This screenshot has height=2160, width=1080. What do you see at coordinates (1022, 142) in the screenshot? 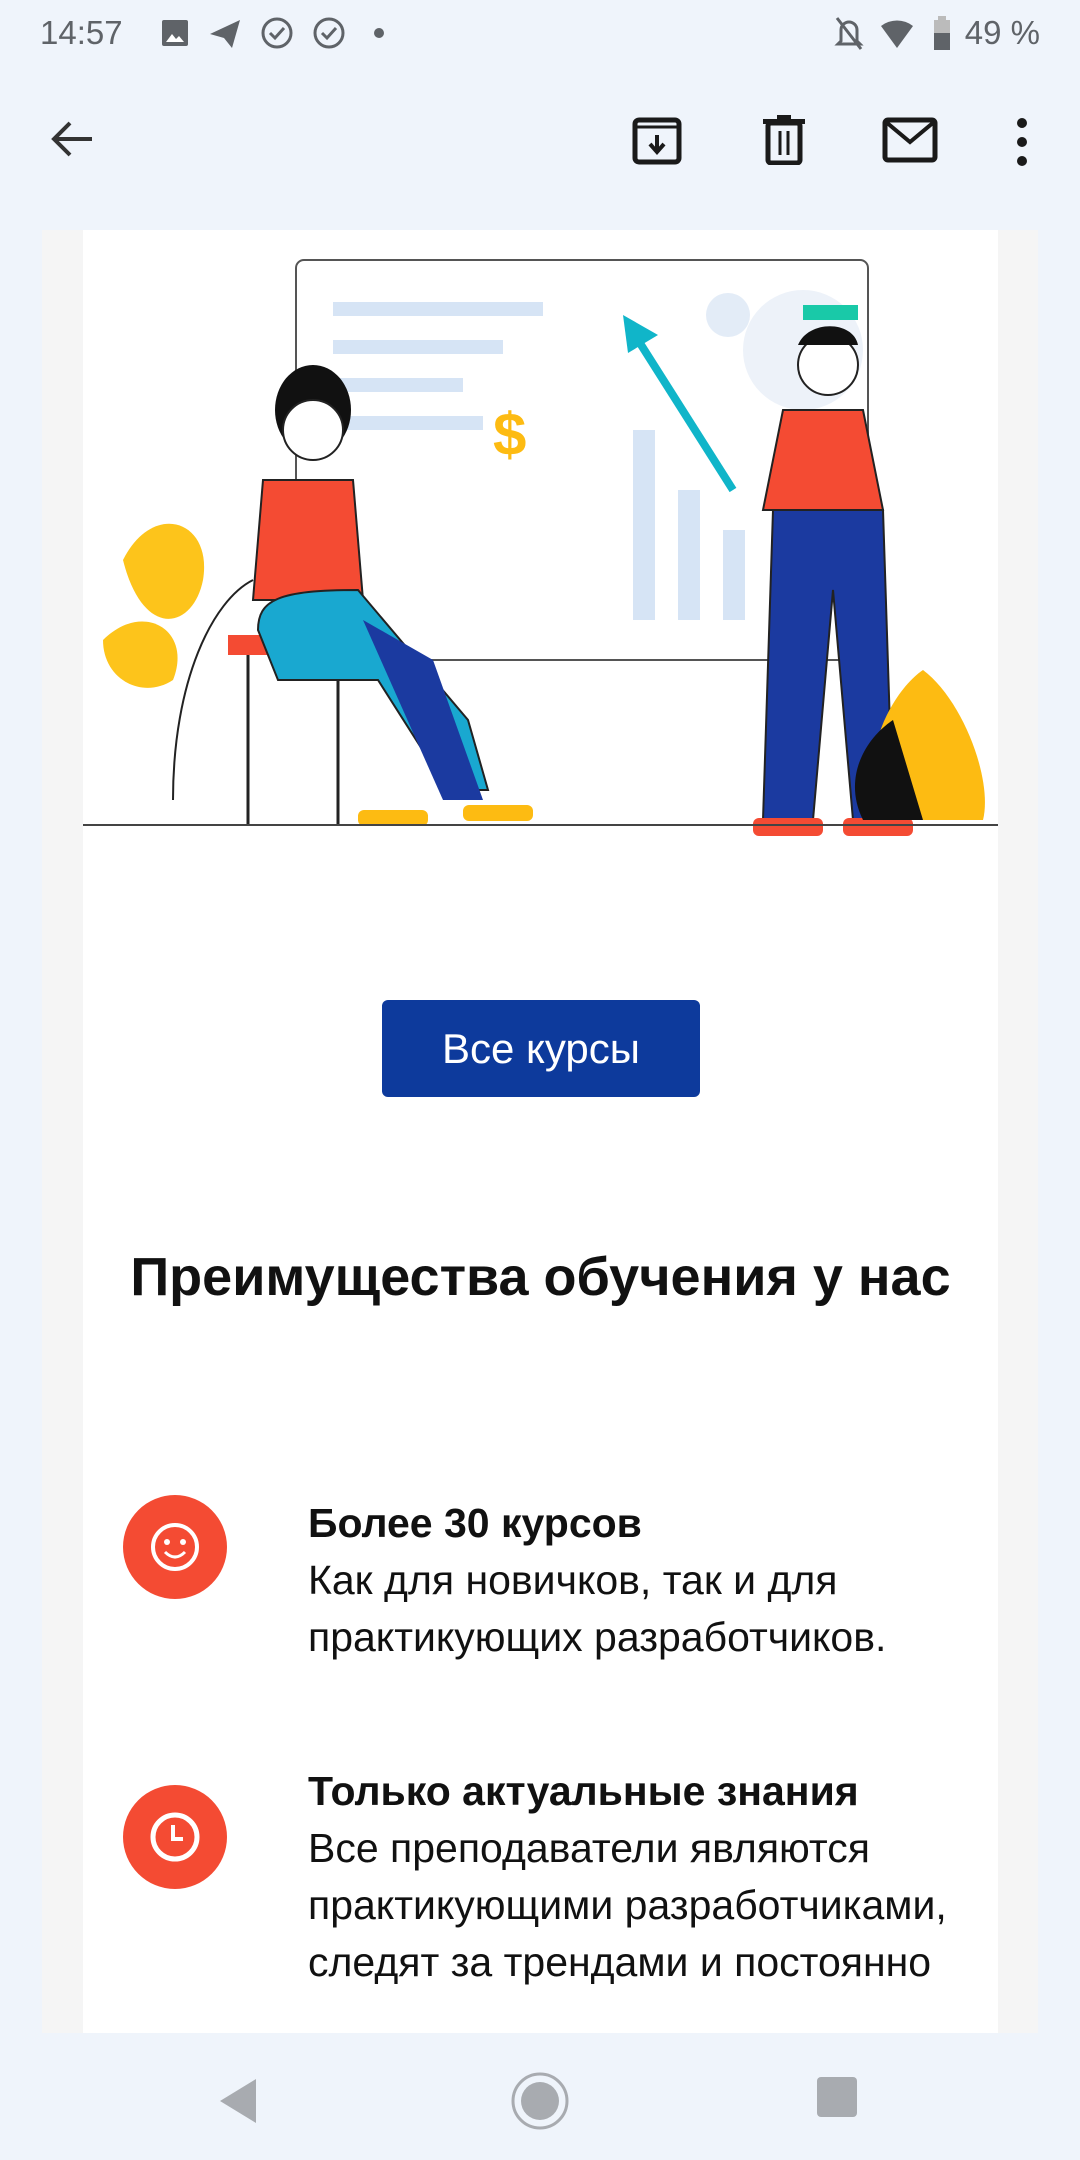
I see `more-vert-icon` at bounding box center [1022, 142].